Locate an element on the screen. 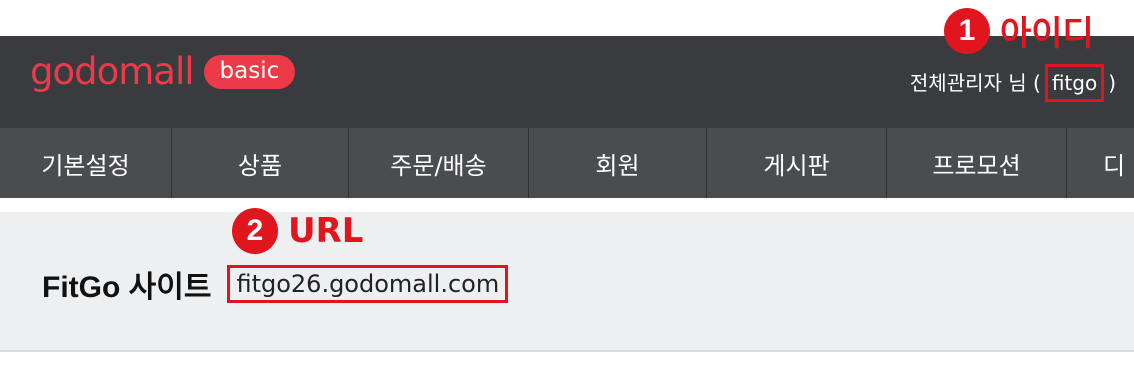 The height and width of the screenshot is (368, 1134). godomall-logo: godomall basic is located at coordinates (163, 71).